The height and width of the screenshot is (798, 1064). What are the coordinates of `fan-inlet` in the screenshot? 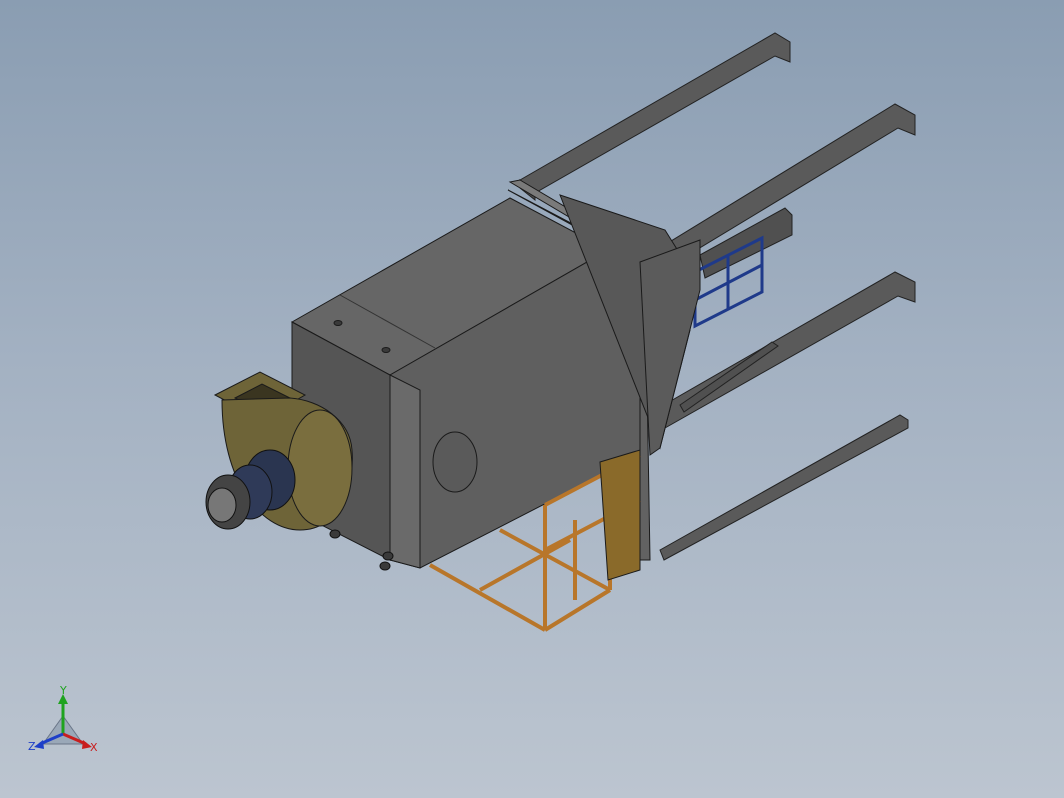 It's located at (320, 468).